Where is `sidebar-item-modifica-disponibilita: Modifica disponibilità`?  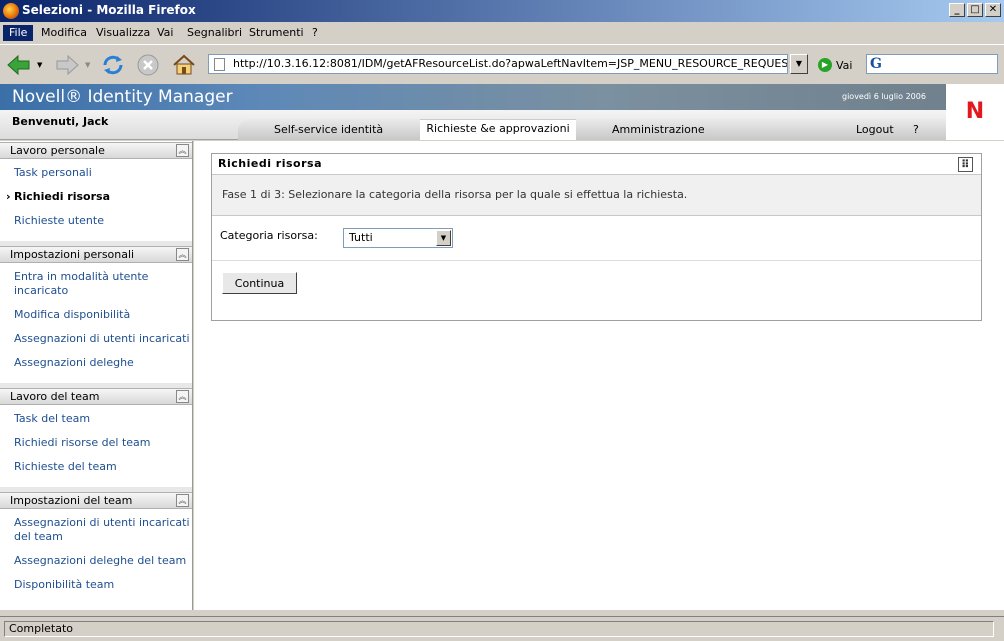
sidebar-item-modifica-disponibilita: Modifica disponibilità is located at coordinates (103, 315).